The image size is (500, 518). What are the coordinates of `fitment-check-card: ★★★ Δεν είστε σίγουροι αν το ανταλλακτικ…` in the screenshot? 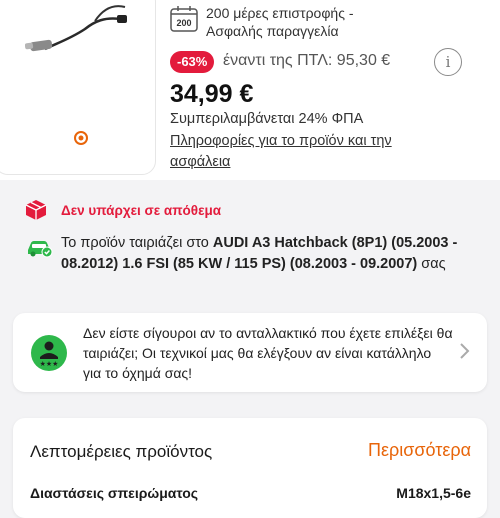 It's located at (250, 352).